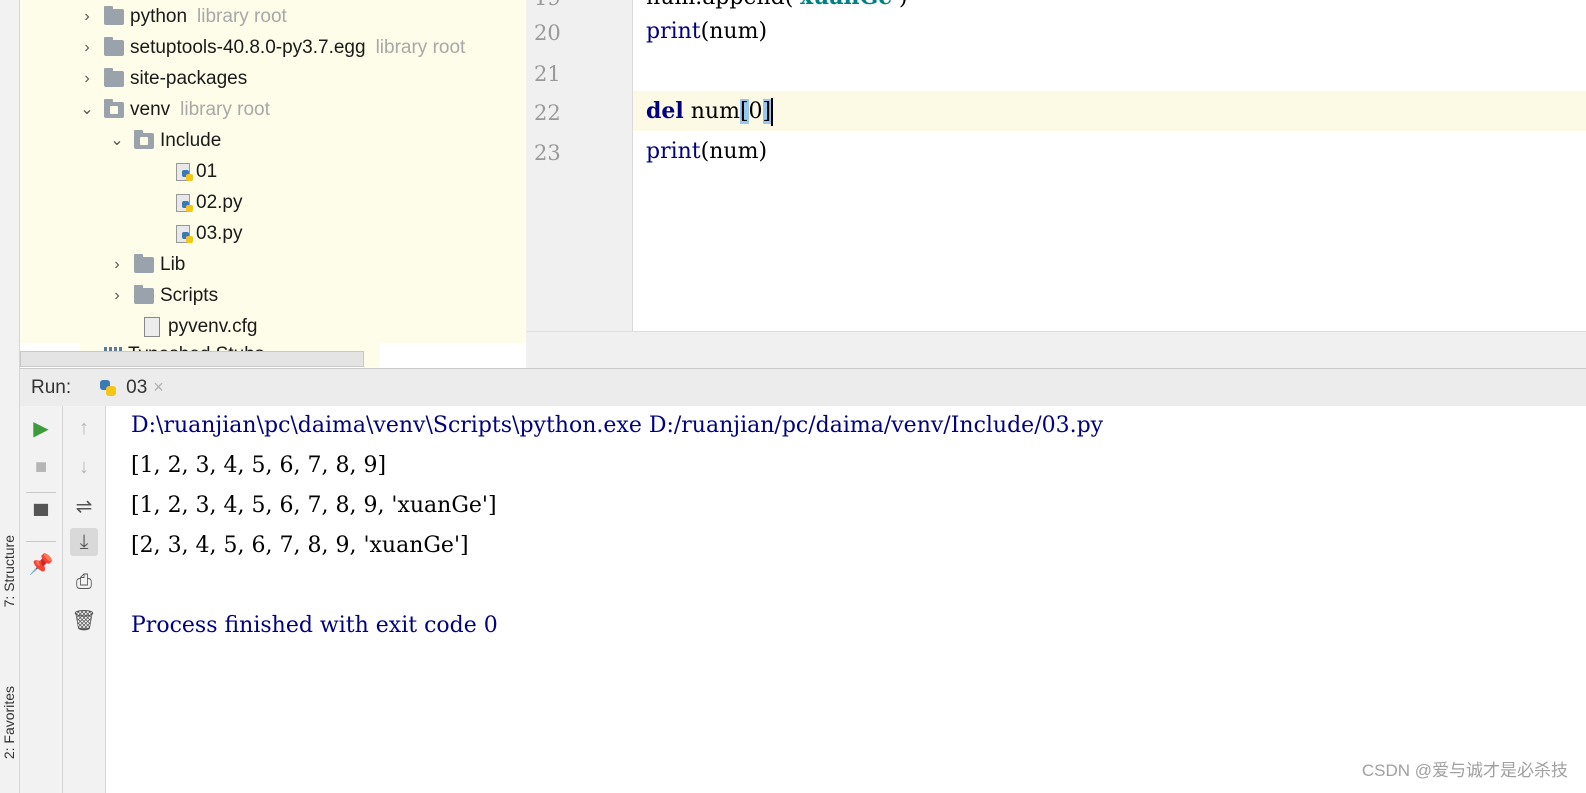  What do you see at coordinates (1464, 770) in the screenshot?
I see `watermark: CSDN @爱与诚才是必杀技` at bounding box center [1464, 770].